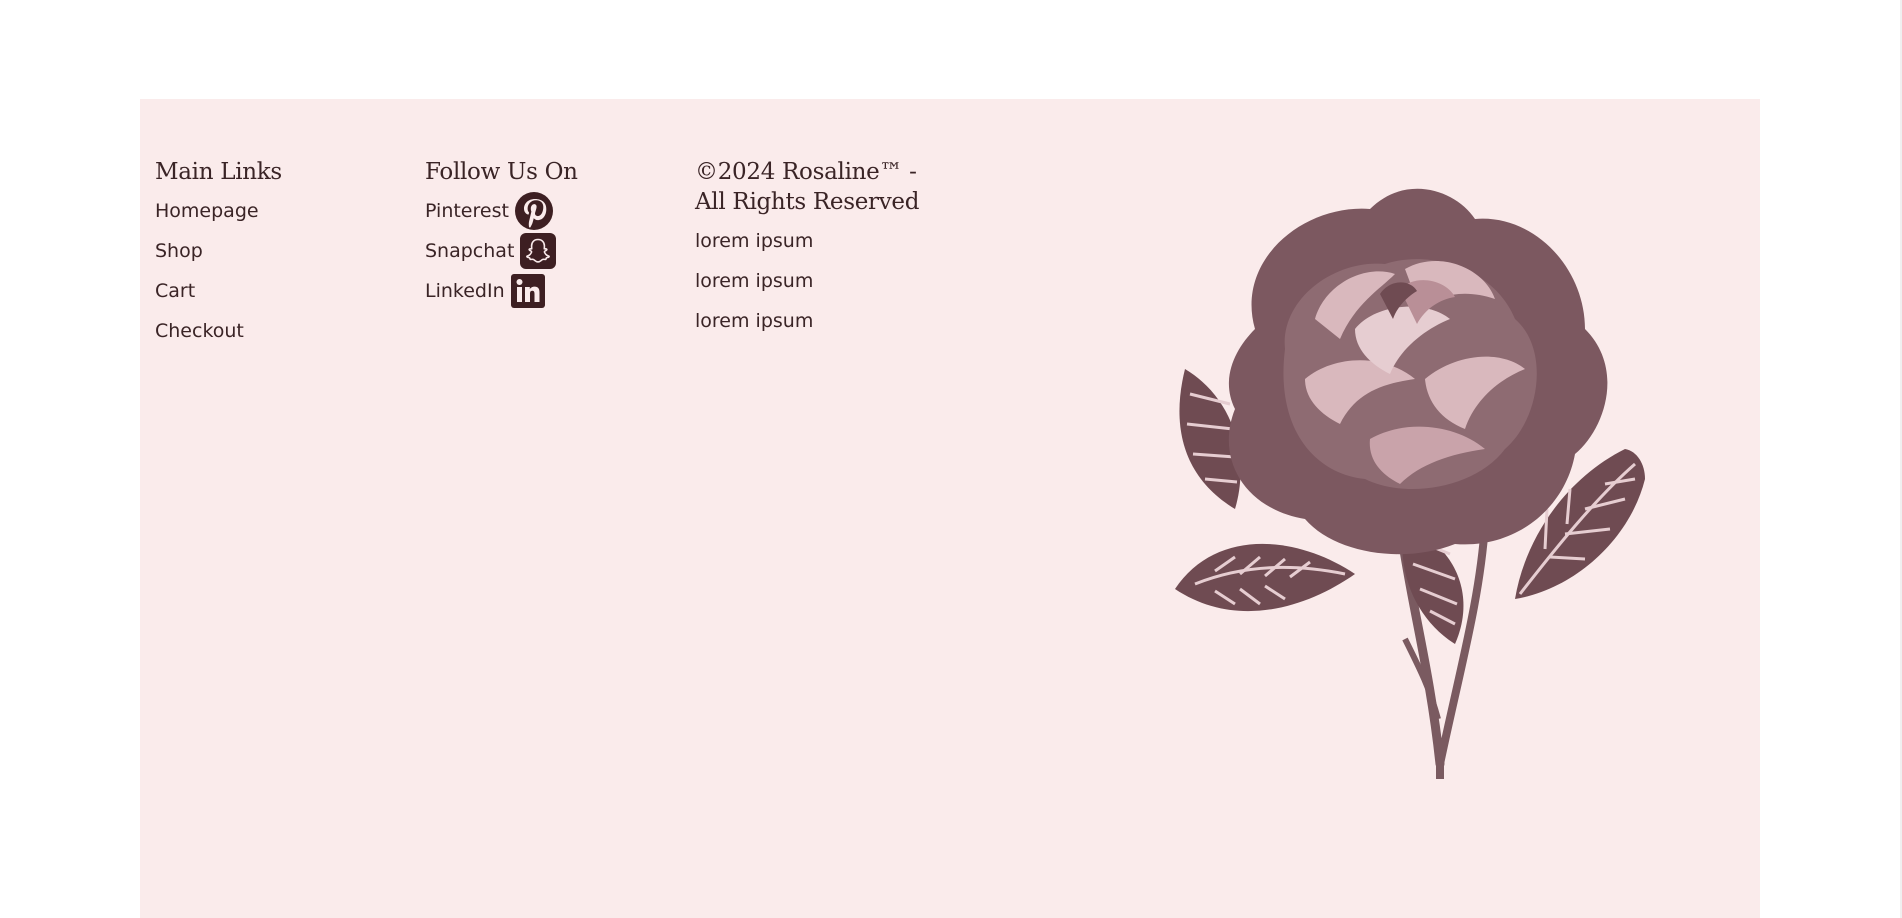  I want to click on footer-link-homepage: Homepage, so click(280, 211).